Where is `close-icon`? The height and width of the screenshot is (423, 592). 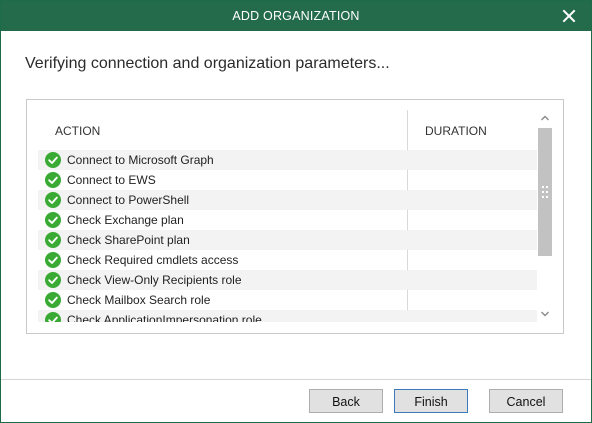 close-icon is located at coordinates (569, 16).